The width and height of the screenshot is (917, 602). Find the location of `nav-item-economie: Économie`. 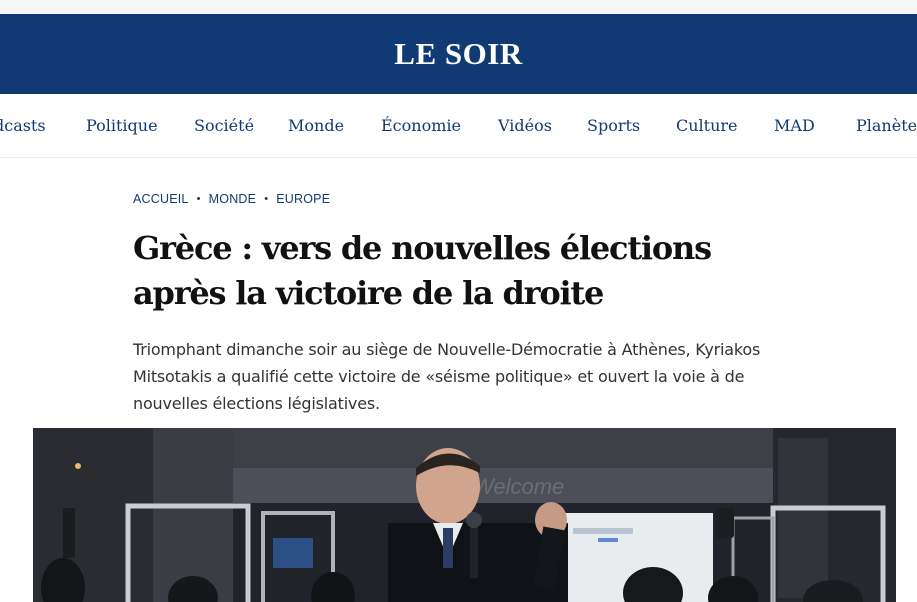

nav-item-economie: Économie is located at coordinates (421, 125).